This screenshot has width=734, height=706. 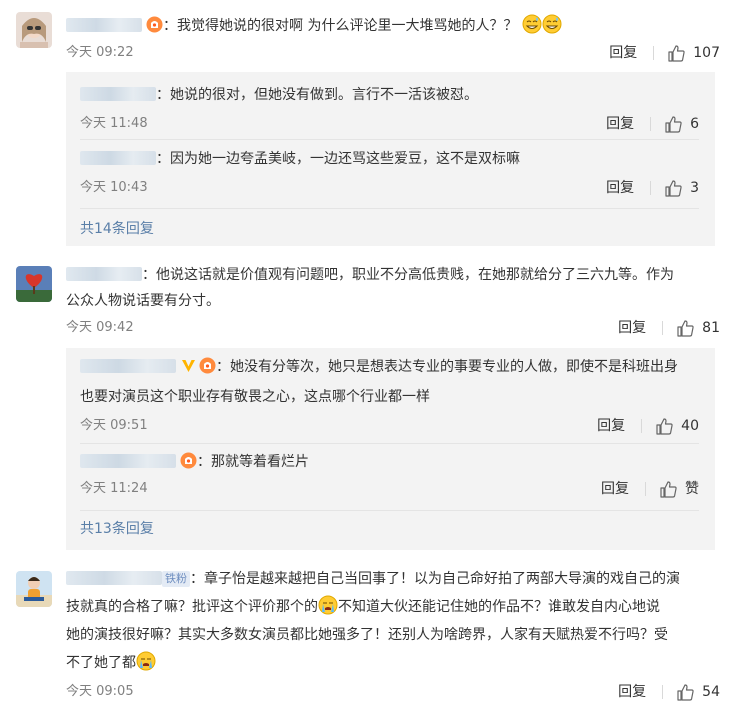 What do you see at coordinates (711, 328) in the screenshot?
I see `like-count: 81` at bounding box center [711, 328].